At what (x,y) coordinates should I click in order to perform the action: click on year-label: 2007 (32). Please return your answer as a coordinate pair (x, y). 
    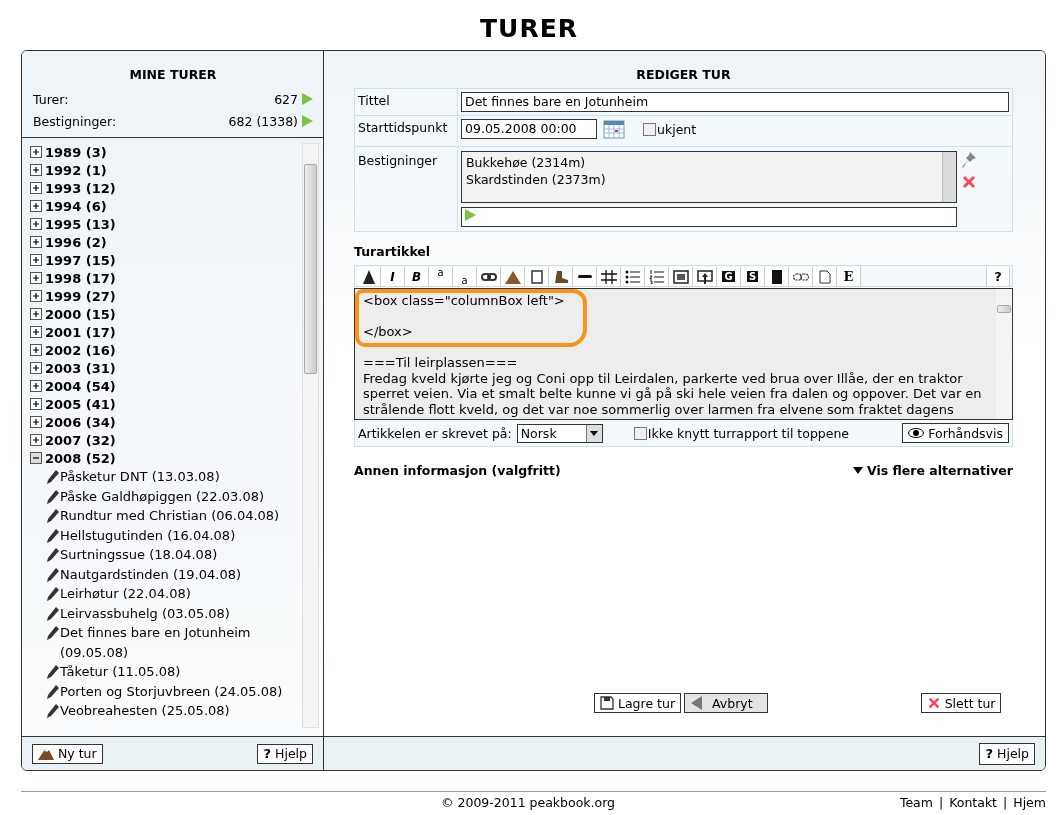
    Looking at the image, I should click on (80, 440).